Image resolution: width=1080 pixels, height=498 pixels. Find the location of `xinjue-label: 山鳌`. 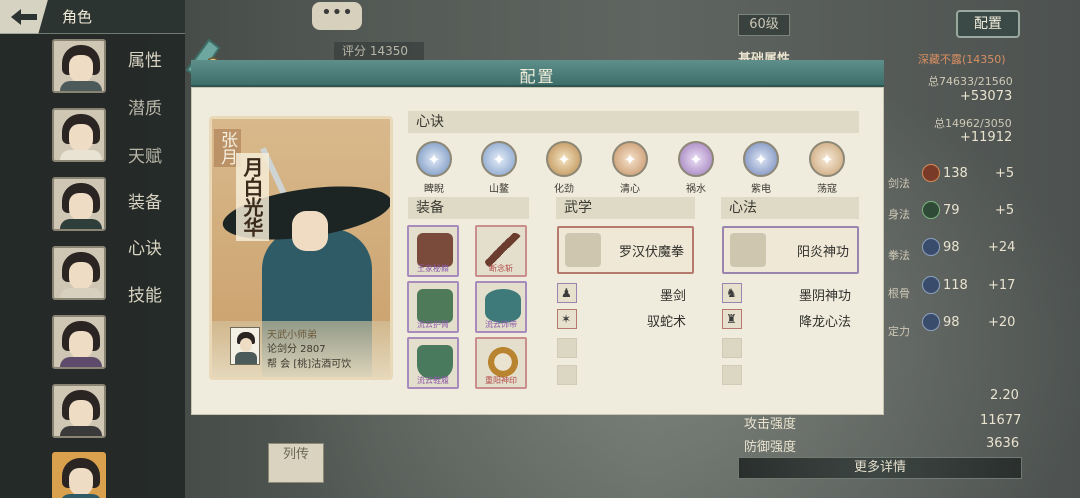

xinjue-label: 山鳌 is located at coordinates (499, 189).